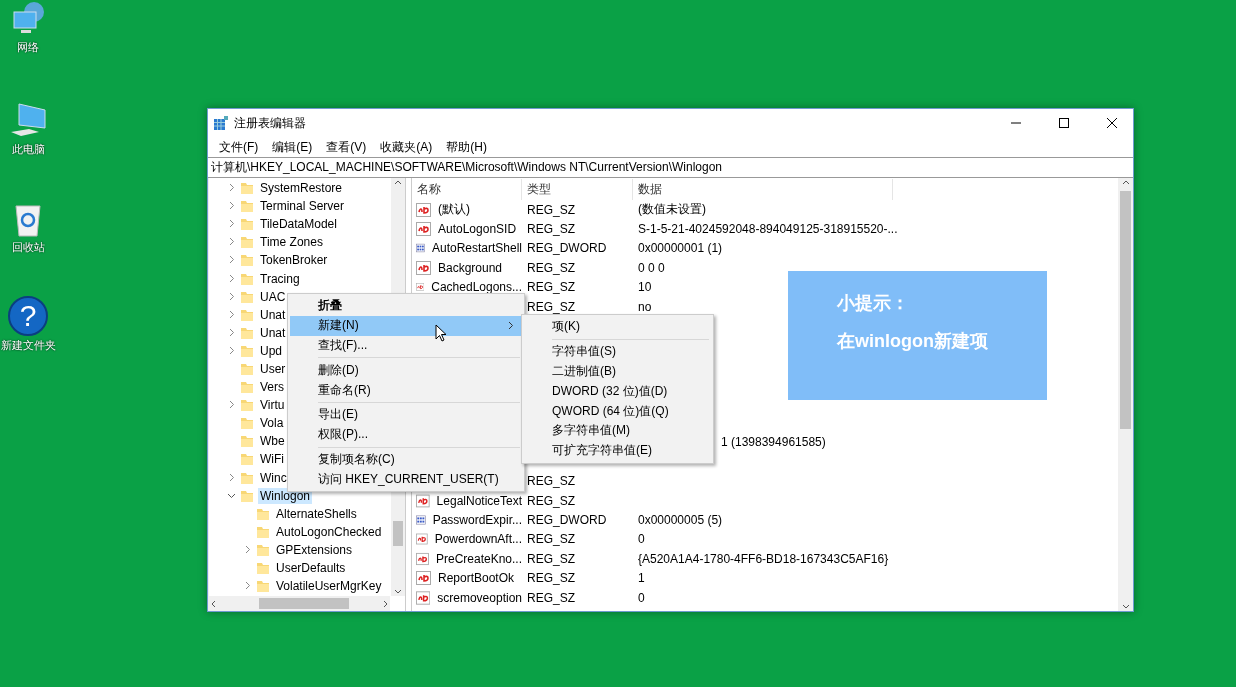  Describe the element at coordinates (773, 442) in the screenshot. I see `value-data: 1 (1398394961585)` at that location.